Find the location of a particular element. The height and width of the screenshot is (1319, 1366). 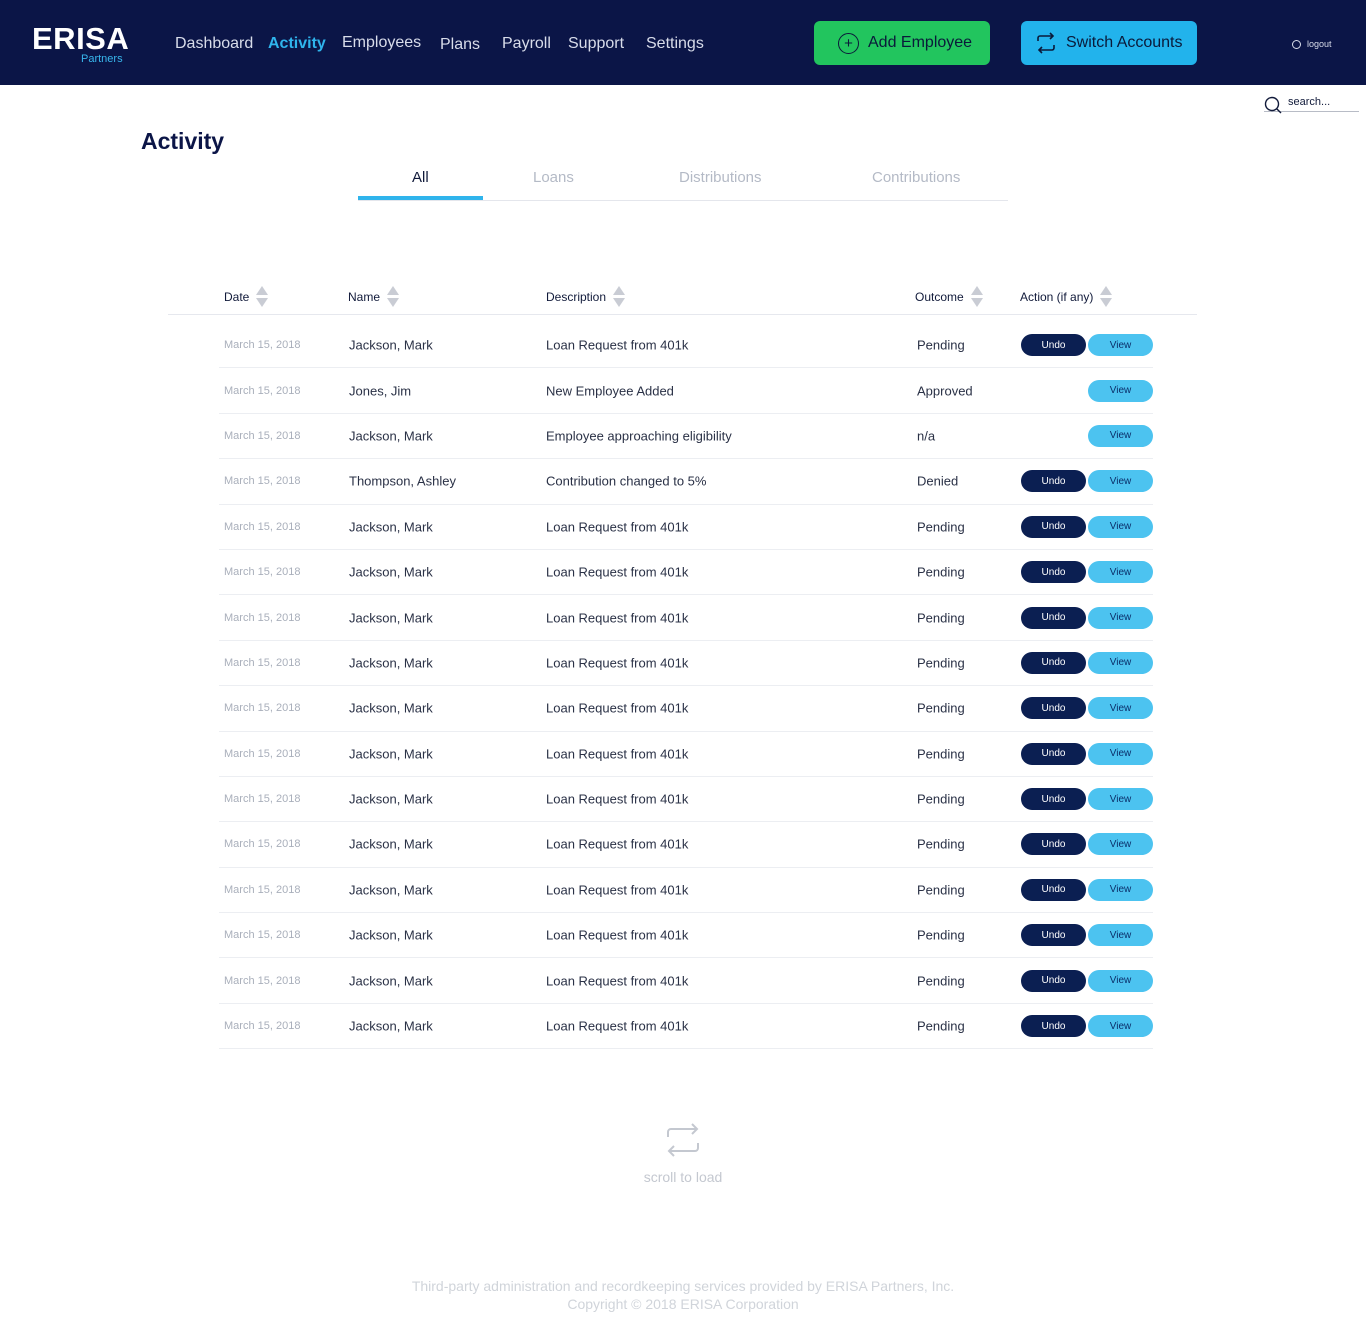

nav-item-employees: Employees is located at coordinates (381, 43).